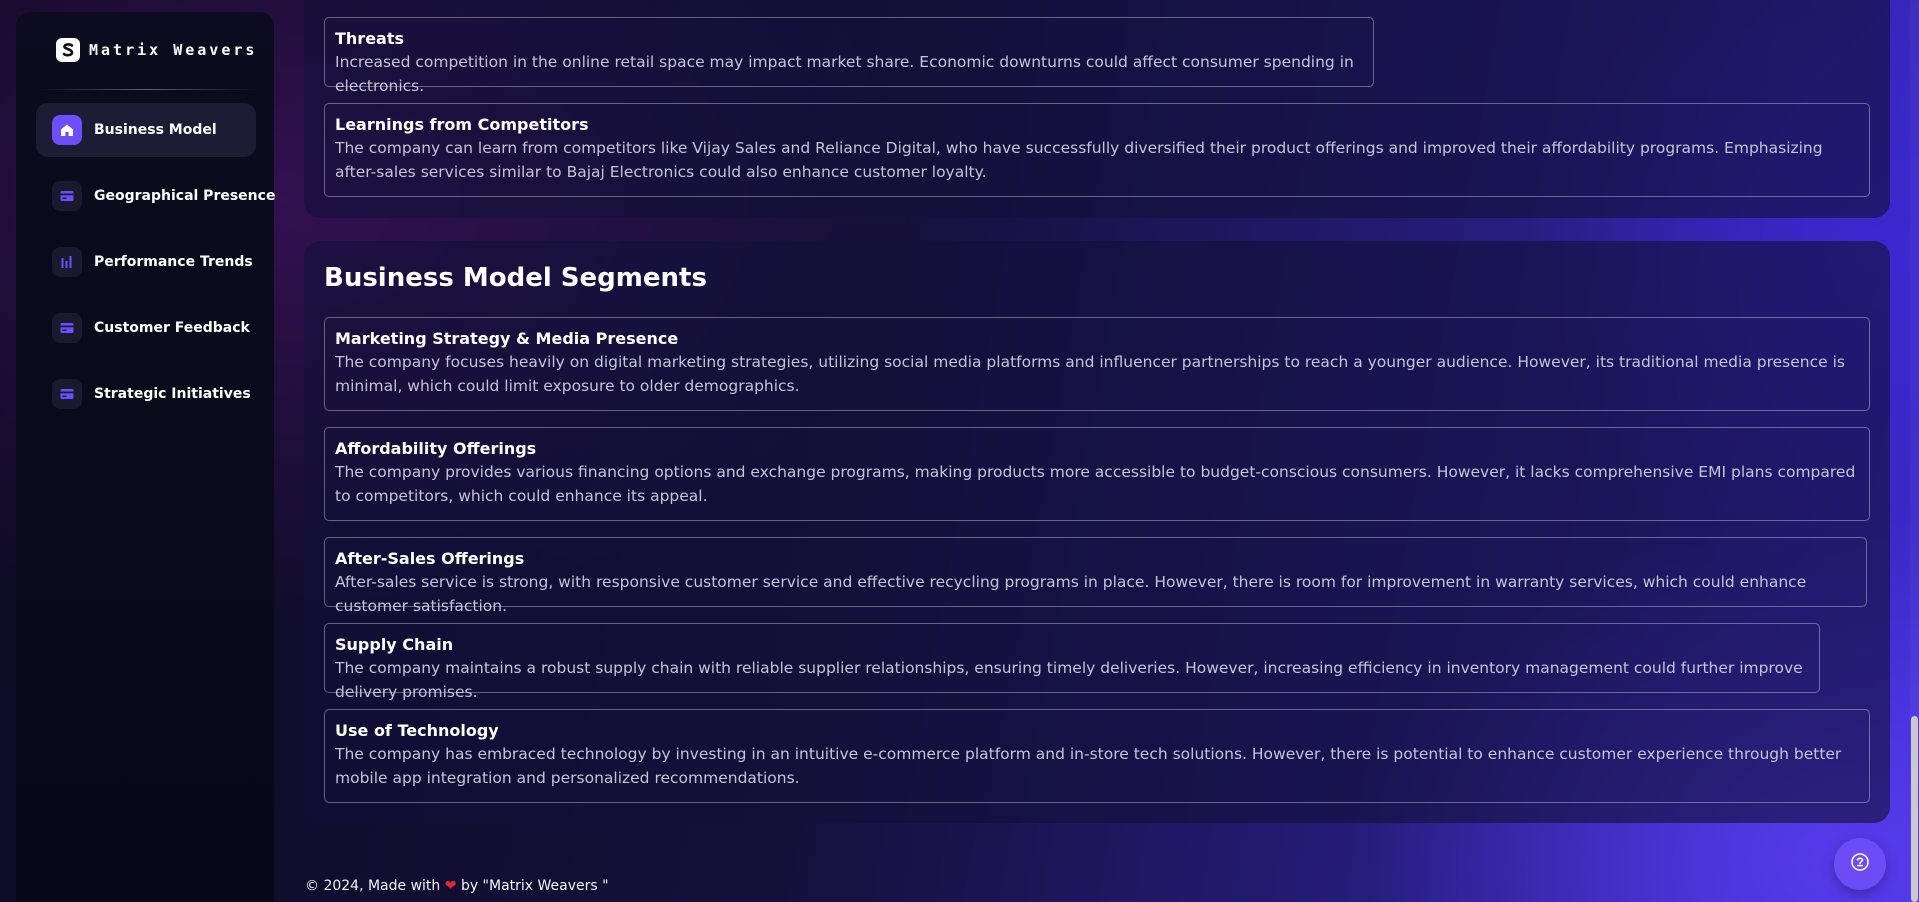 The width and height of the screenshot is (1919, 902). What do you see at coordinates (450, 886) in the screenshot?
I see `heart-icon: ❤` at bounding box center [450, 886].